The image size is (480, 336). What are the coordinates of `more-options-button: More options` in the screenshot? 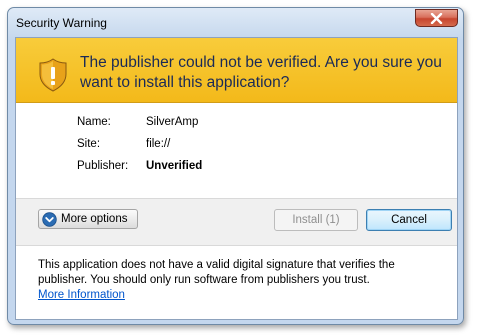 It's located at (88, 219).